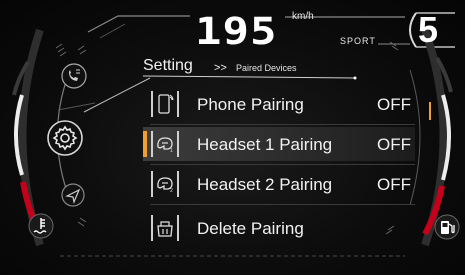 This screenshot has height=275, width=465. What do you see at coordinates (358, 41) in the screenshot?
I see `drive-mode: SPORT` at bounding box center [358, 41].